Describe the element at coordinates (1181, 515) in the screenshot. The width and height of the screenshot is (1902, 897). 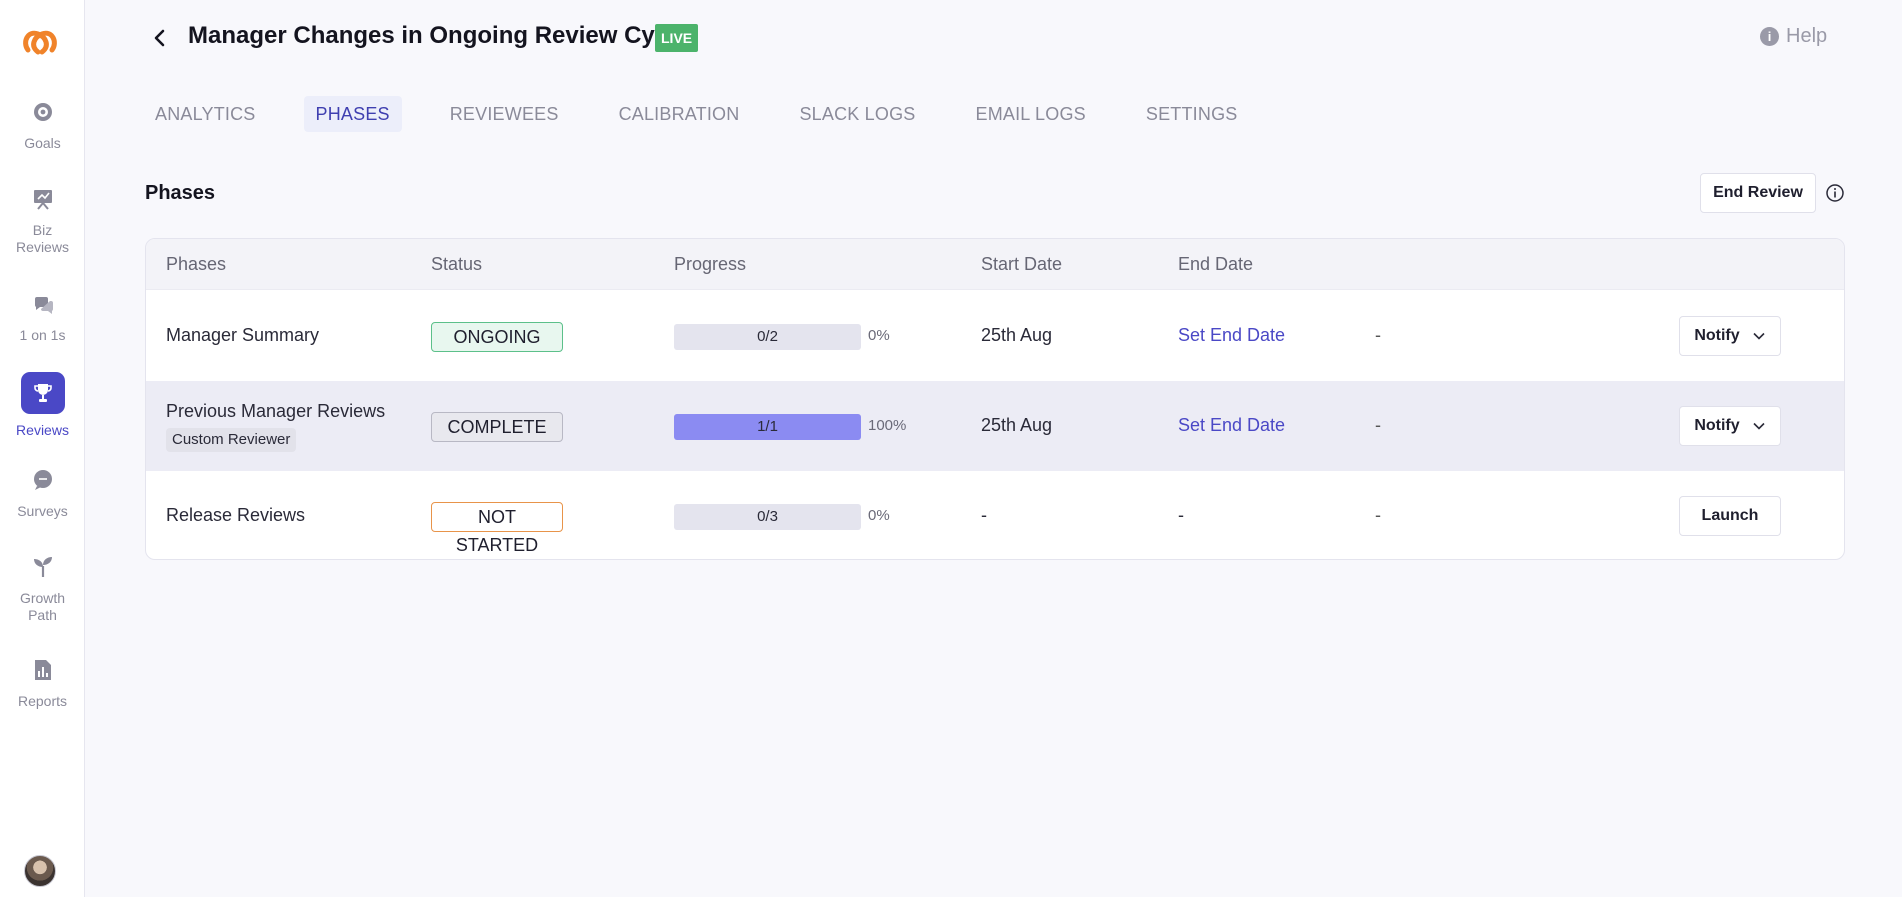
I see `end-date: -` at that location.